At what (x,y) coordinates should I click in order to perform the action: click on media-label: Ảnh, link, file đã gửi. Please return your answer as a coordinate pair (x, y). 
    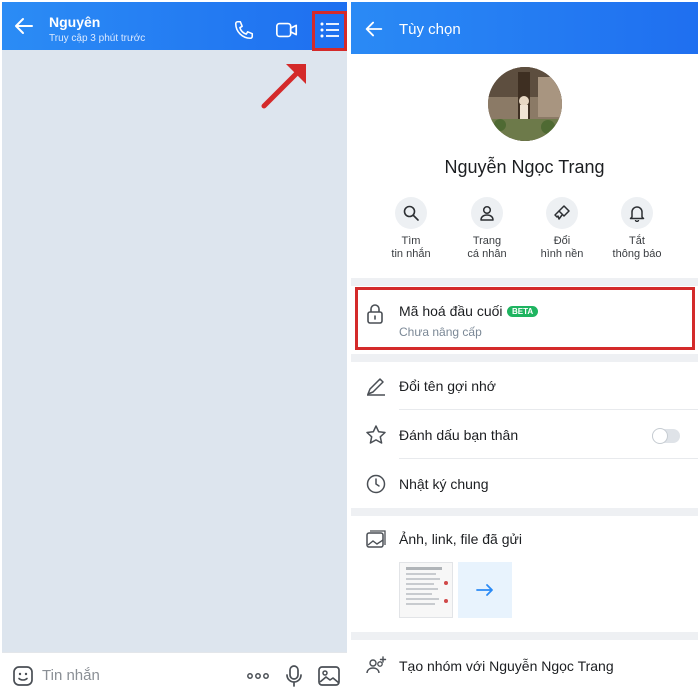
    Looking at the image, I should click on (460, 539).